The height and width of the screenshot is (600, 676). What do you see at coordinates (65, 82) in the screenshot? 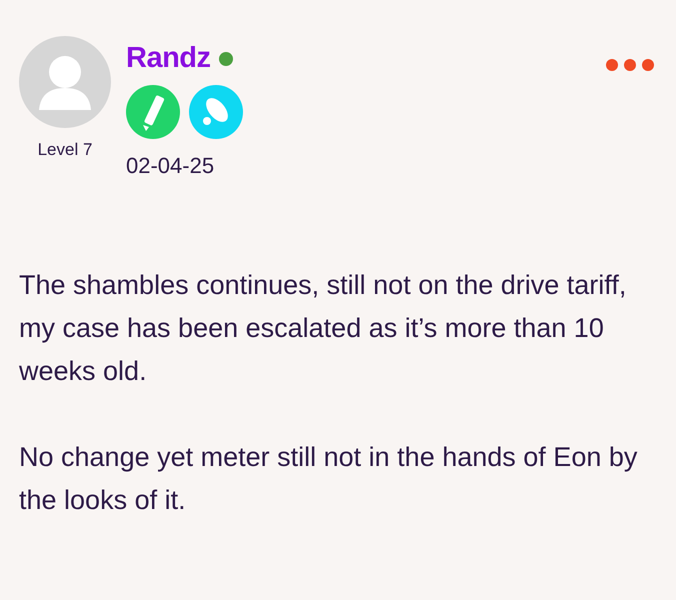
I see `avatar-icon` at bounding box center [65, 82].